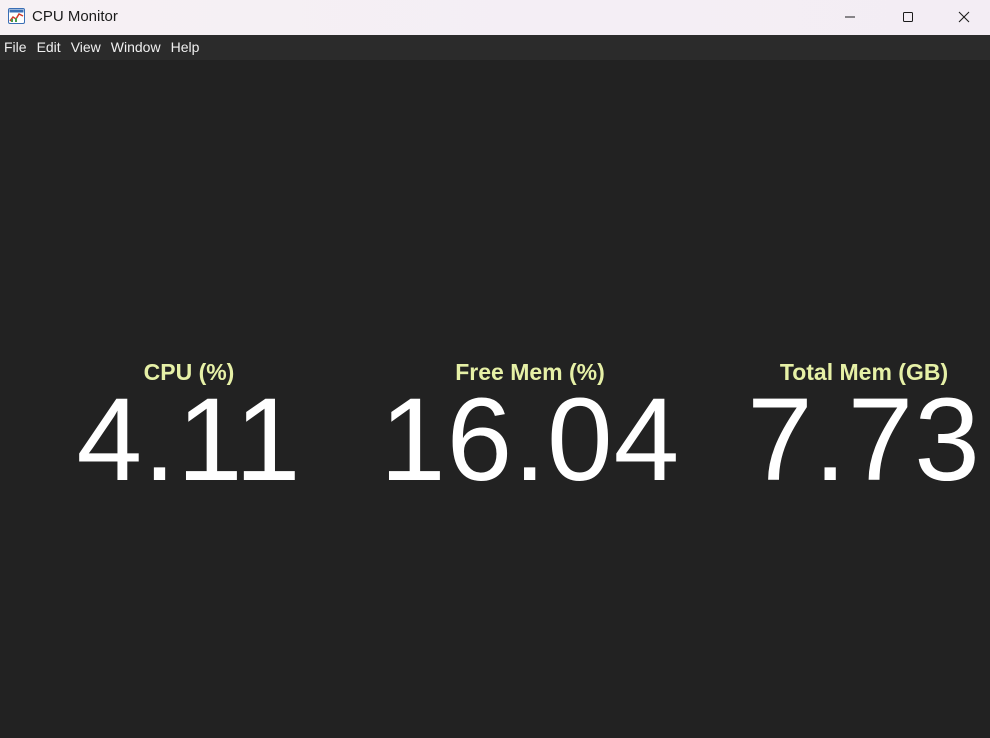  I want to click on minimize-button, so click(850, 17).